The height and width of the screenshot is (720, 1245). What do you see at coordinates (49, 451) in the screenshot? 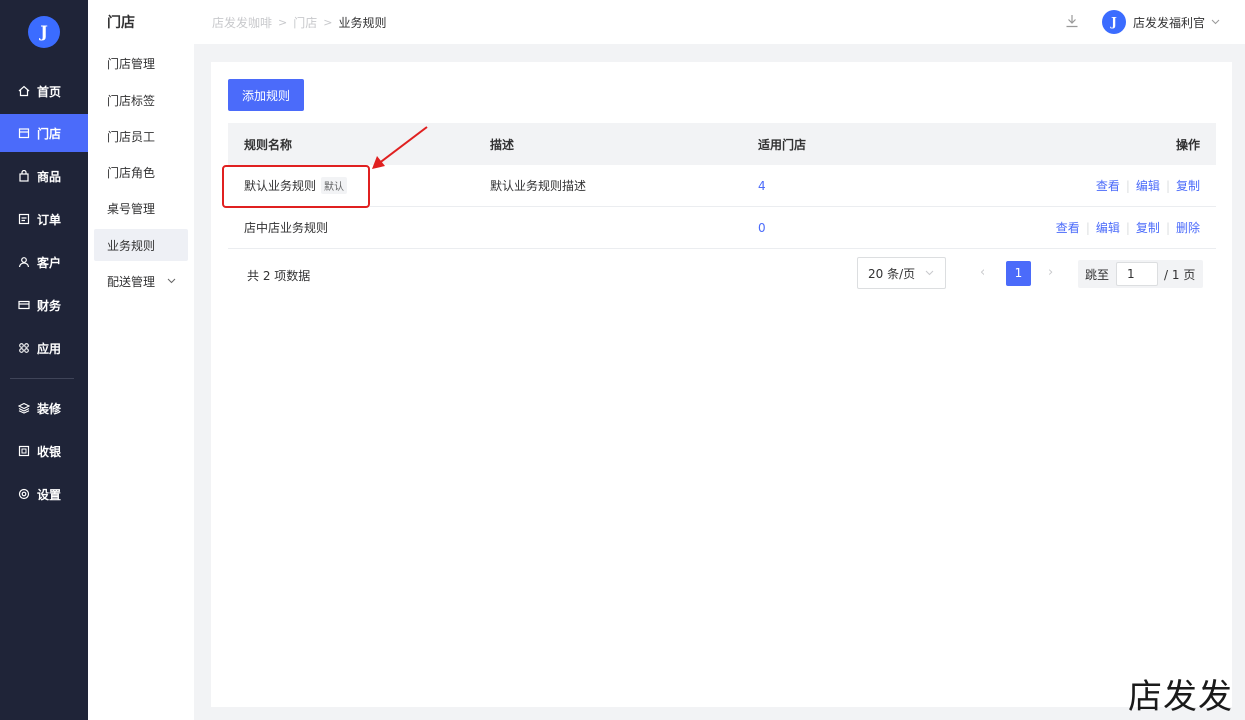
I see `nav-item-label: 收银` at bounding box center [49, 451].